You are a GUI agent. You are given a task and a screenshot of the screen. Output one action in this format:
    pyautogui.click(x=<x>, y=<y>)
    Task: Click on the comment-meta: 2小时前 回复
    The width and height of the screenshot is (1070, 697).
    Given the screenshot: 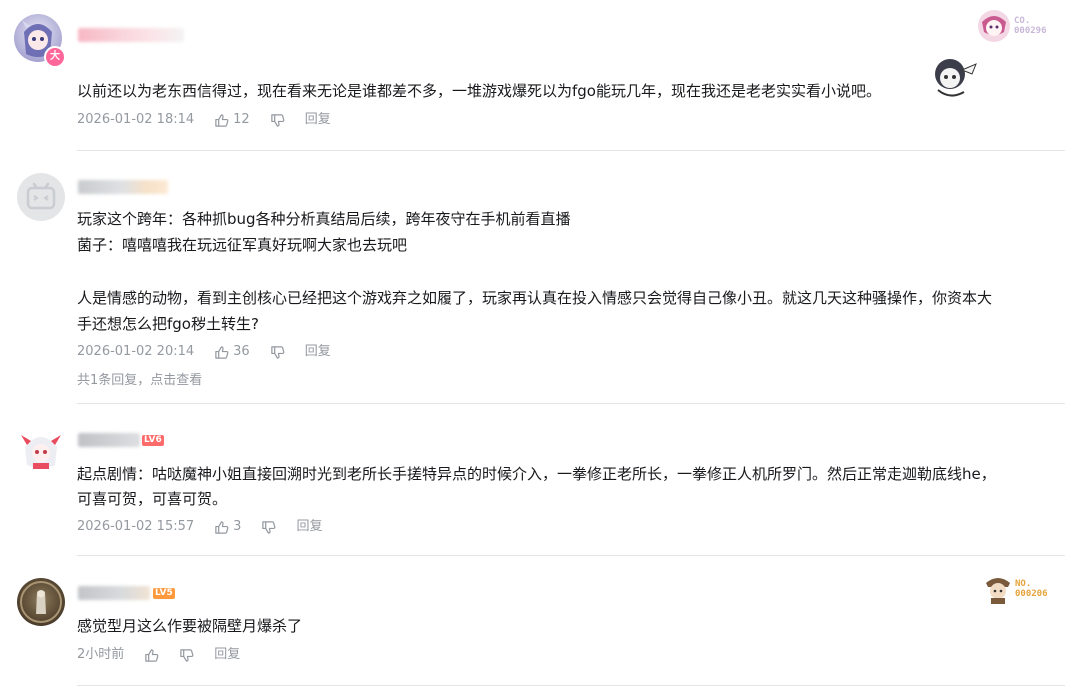 What is the action you would take?
    pyautogui.click(x=158, y=655)
    